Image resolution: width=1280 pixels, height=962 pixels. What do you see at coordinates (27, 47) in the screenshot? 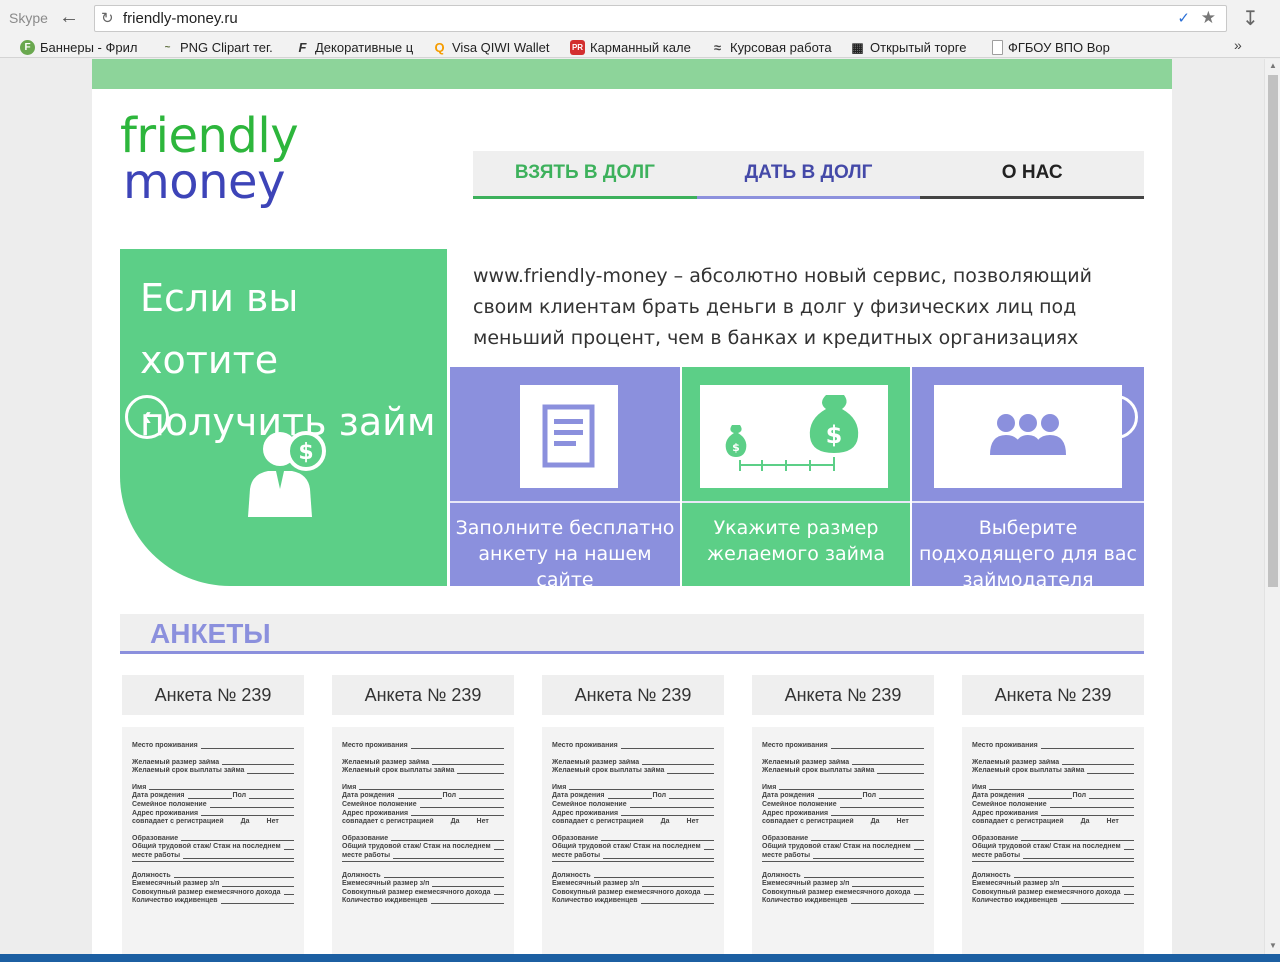
I see `bookmark-favicon-icon: F` at bounding box center [27, 47].